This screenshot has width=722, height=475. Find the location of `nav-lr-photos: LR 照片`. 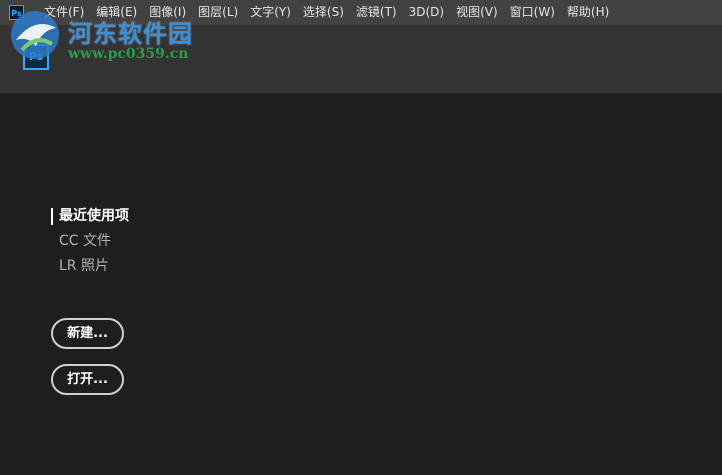

nav-lr-photos: LR 照片 is located at coordinates (90, 266).